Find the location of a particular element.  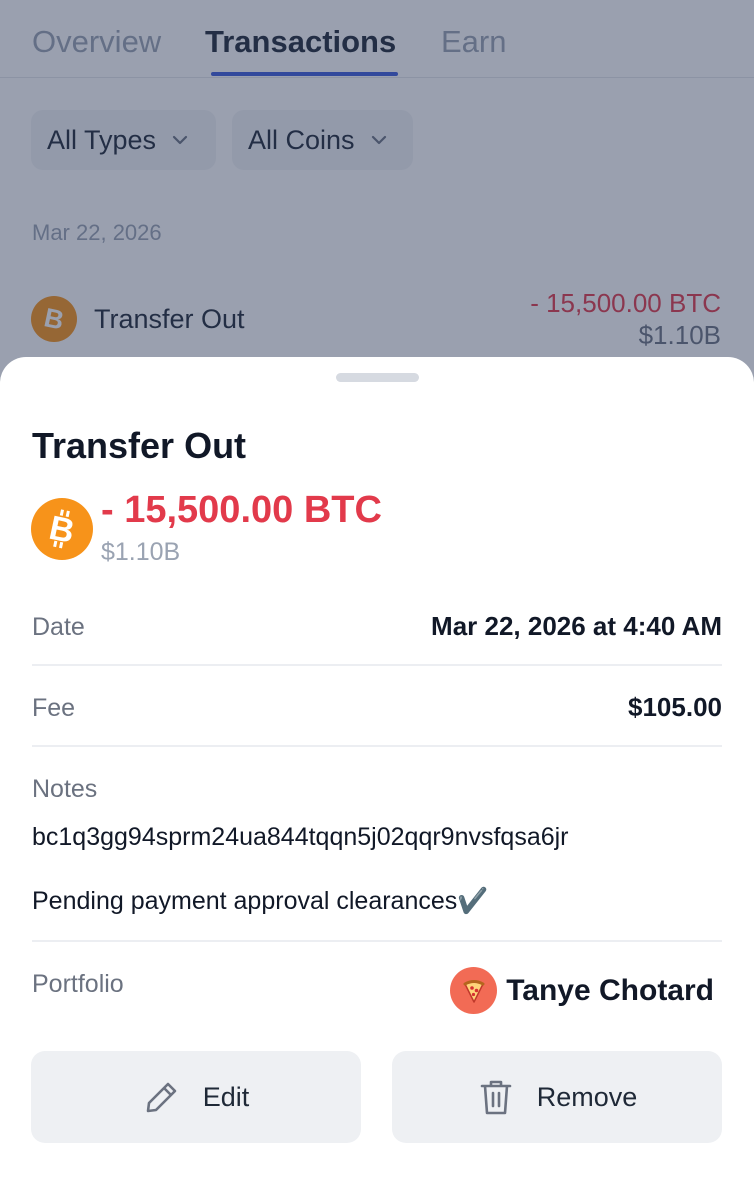

date-label: Date is located at coordinates (58, 627).